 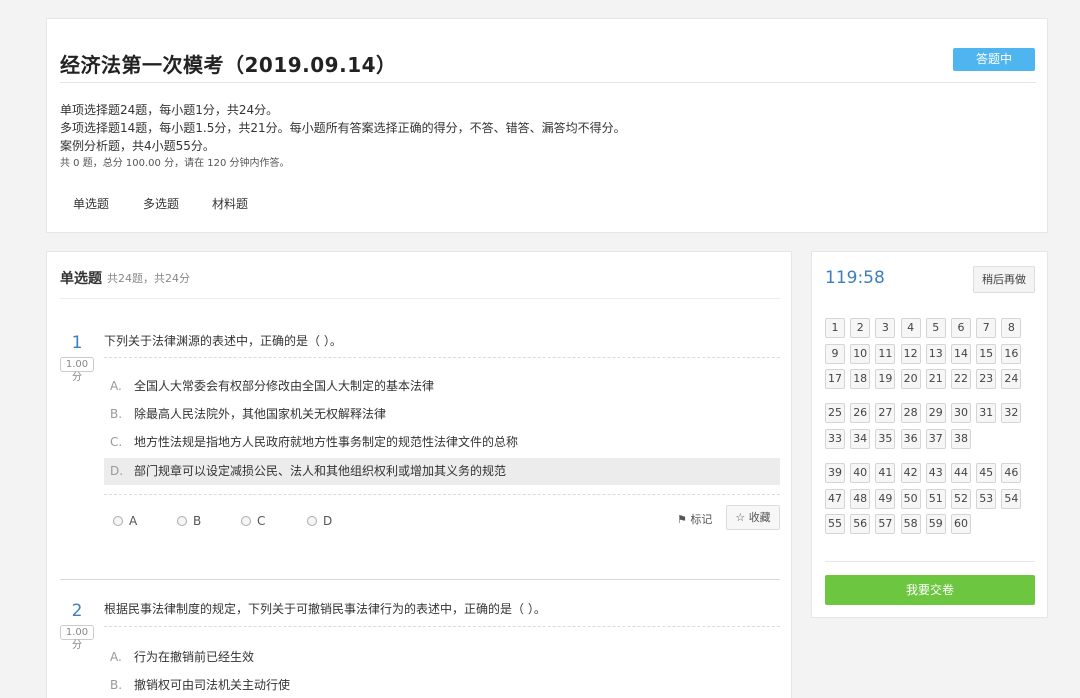 What do you see at coordinates (986, 353) in the screenshot?
I see `question-nav-button: 15` at bounding box center [986, 353].